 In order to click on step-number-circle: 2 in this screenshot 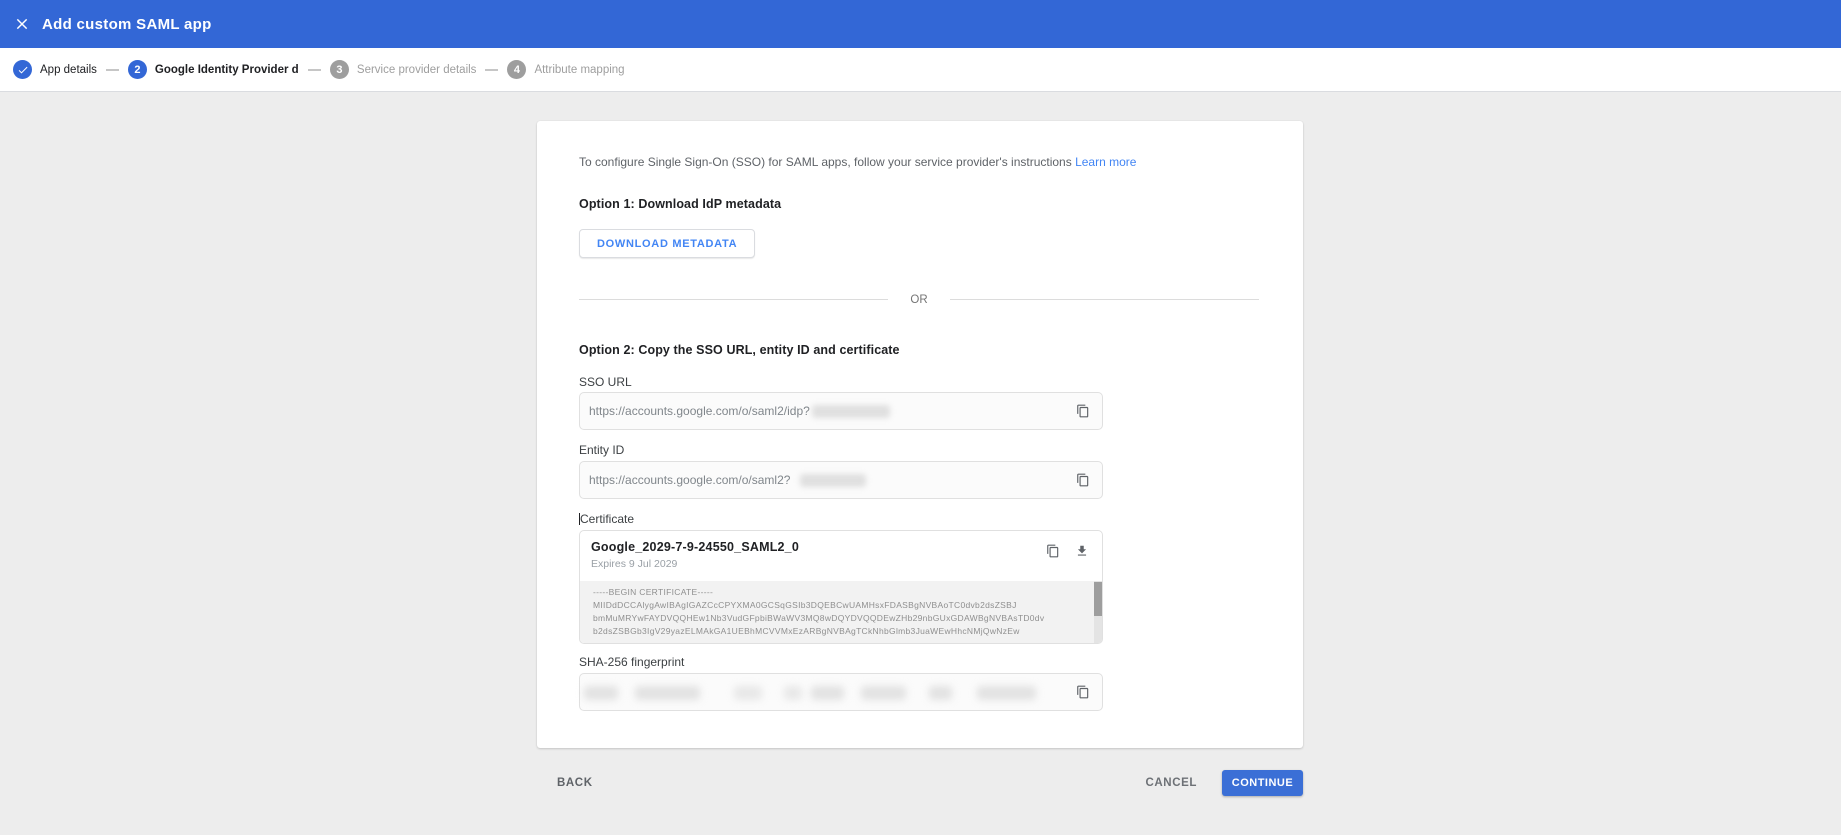, I will do `click(137, 69)`.